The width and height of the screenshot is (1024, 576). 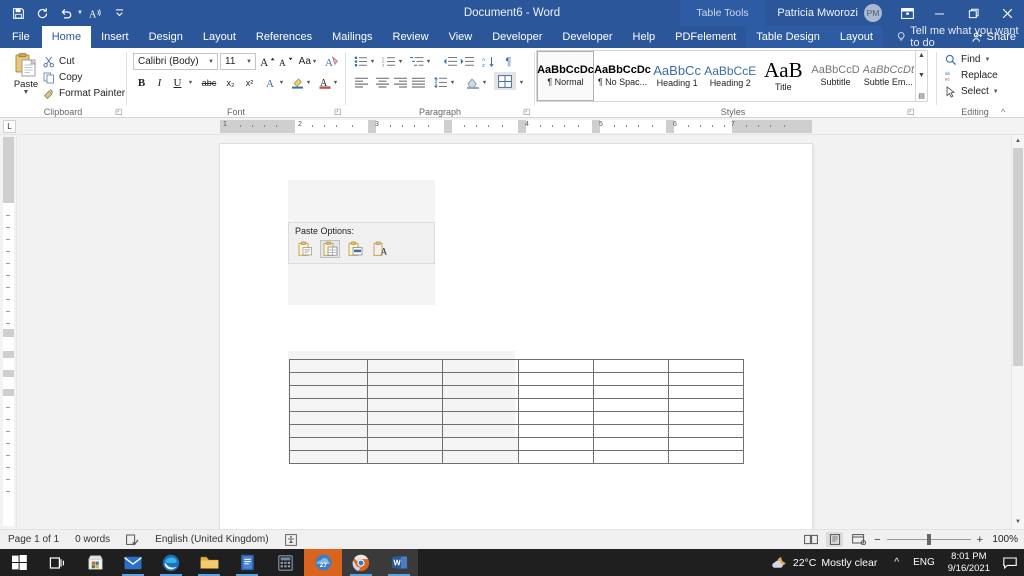 I want to click on web-layout-view-icon, so click(x=858, y=539).